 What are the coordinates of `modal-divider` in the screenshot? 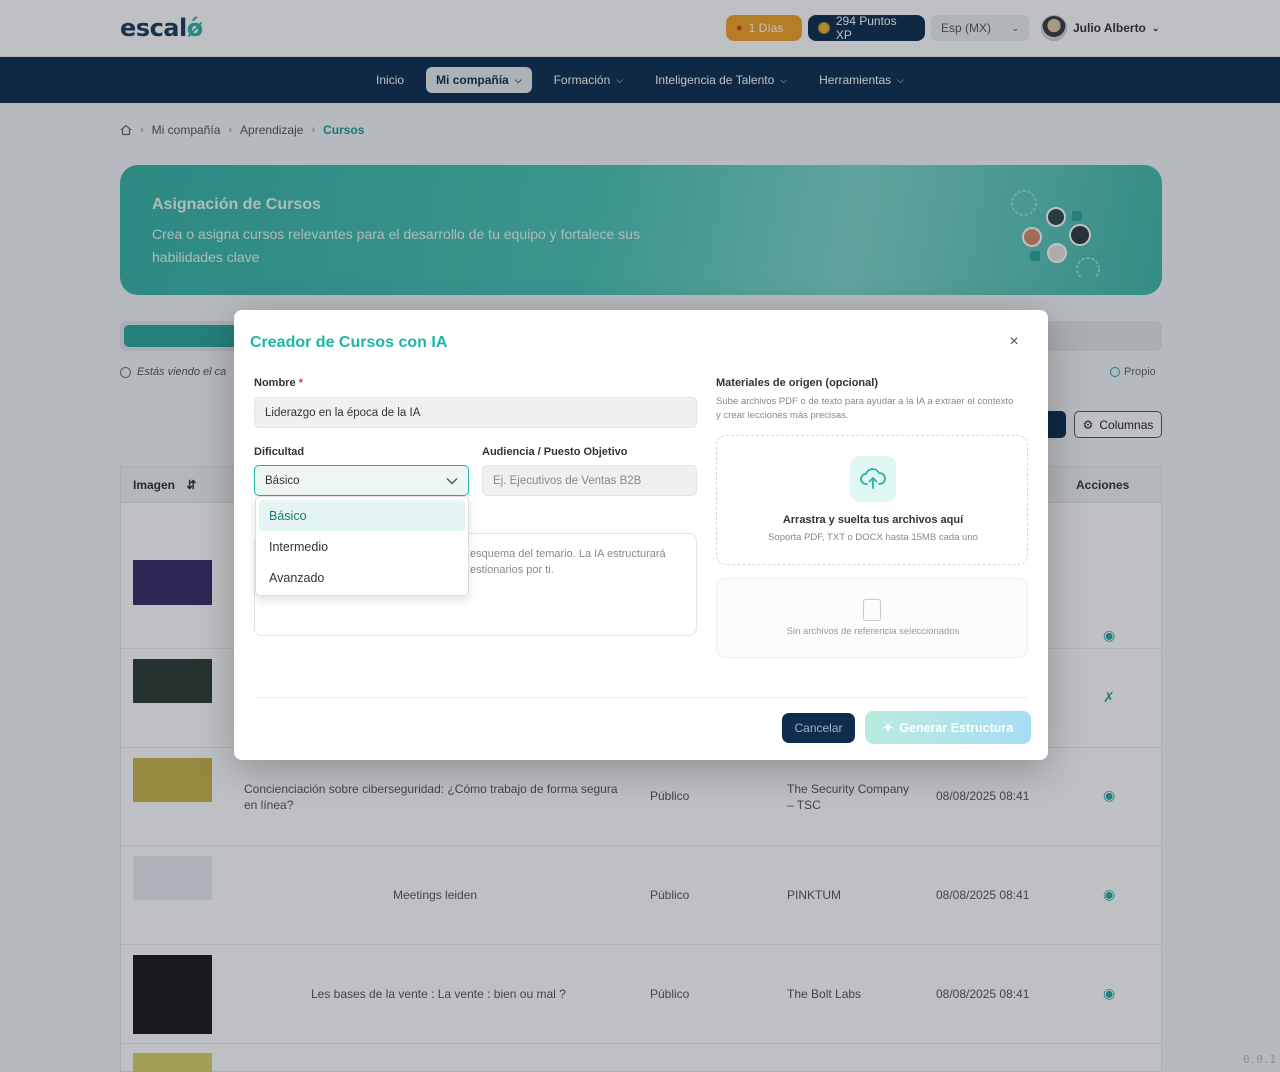 It's located at (641, 697).